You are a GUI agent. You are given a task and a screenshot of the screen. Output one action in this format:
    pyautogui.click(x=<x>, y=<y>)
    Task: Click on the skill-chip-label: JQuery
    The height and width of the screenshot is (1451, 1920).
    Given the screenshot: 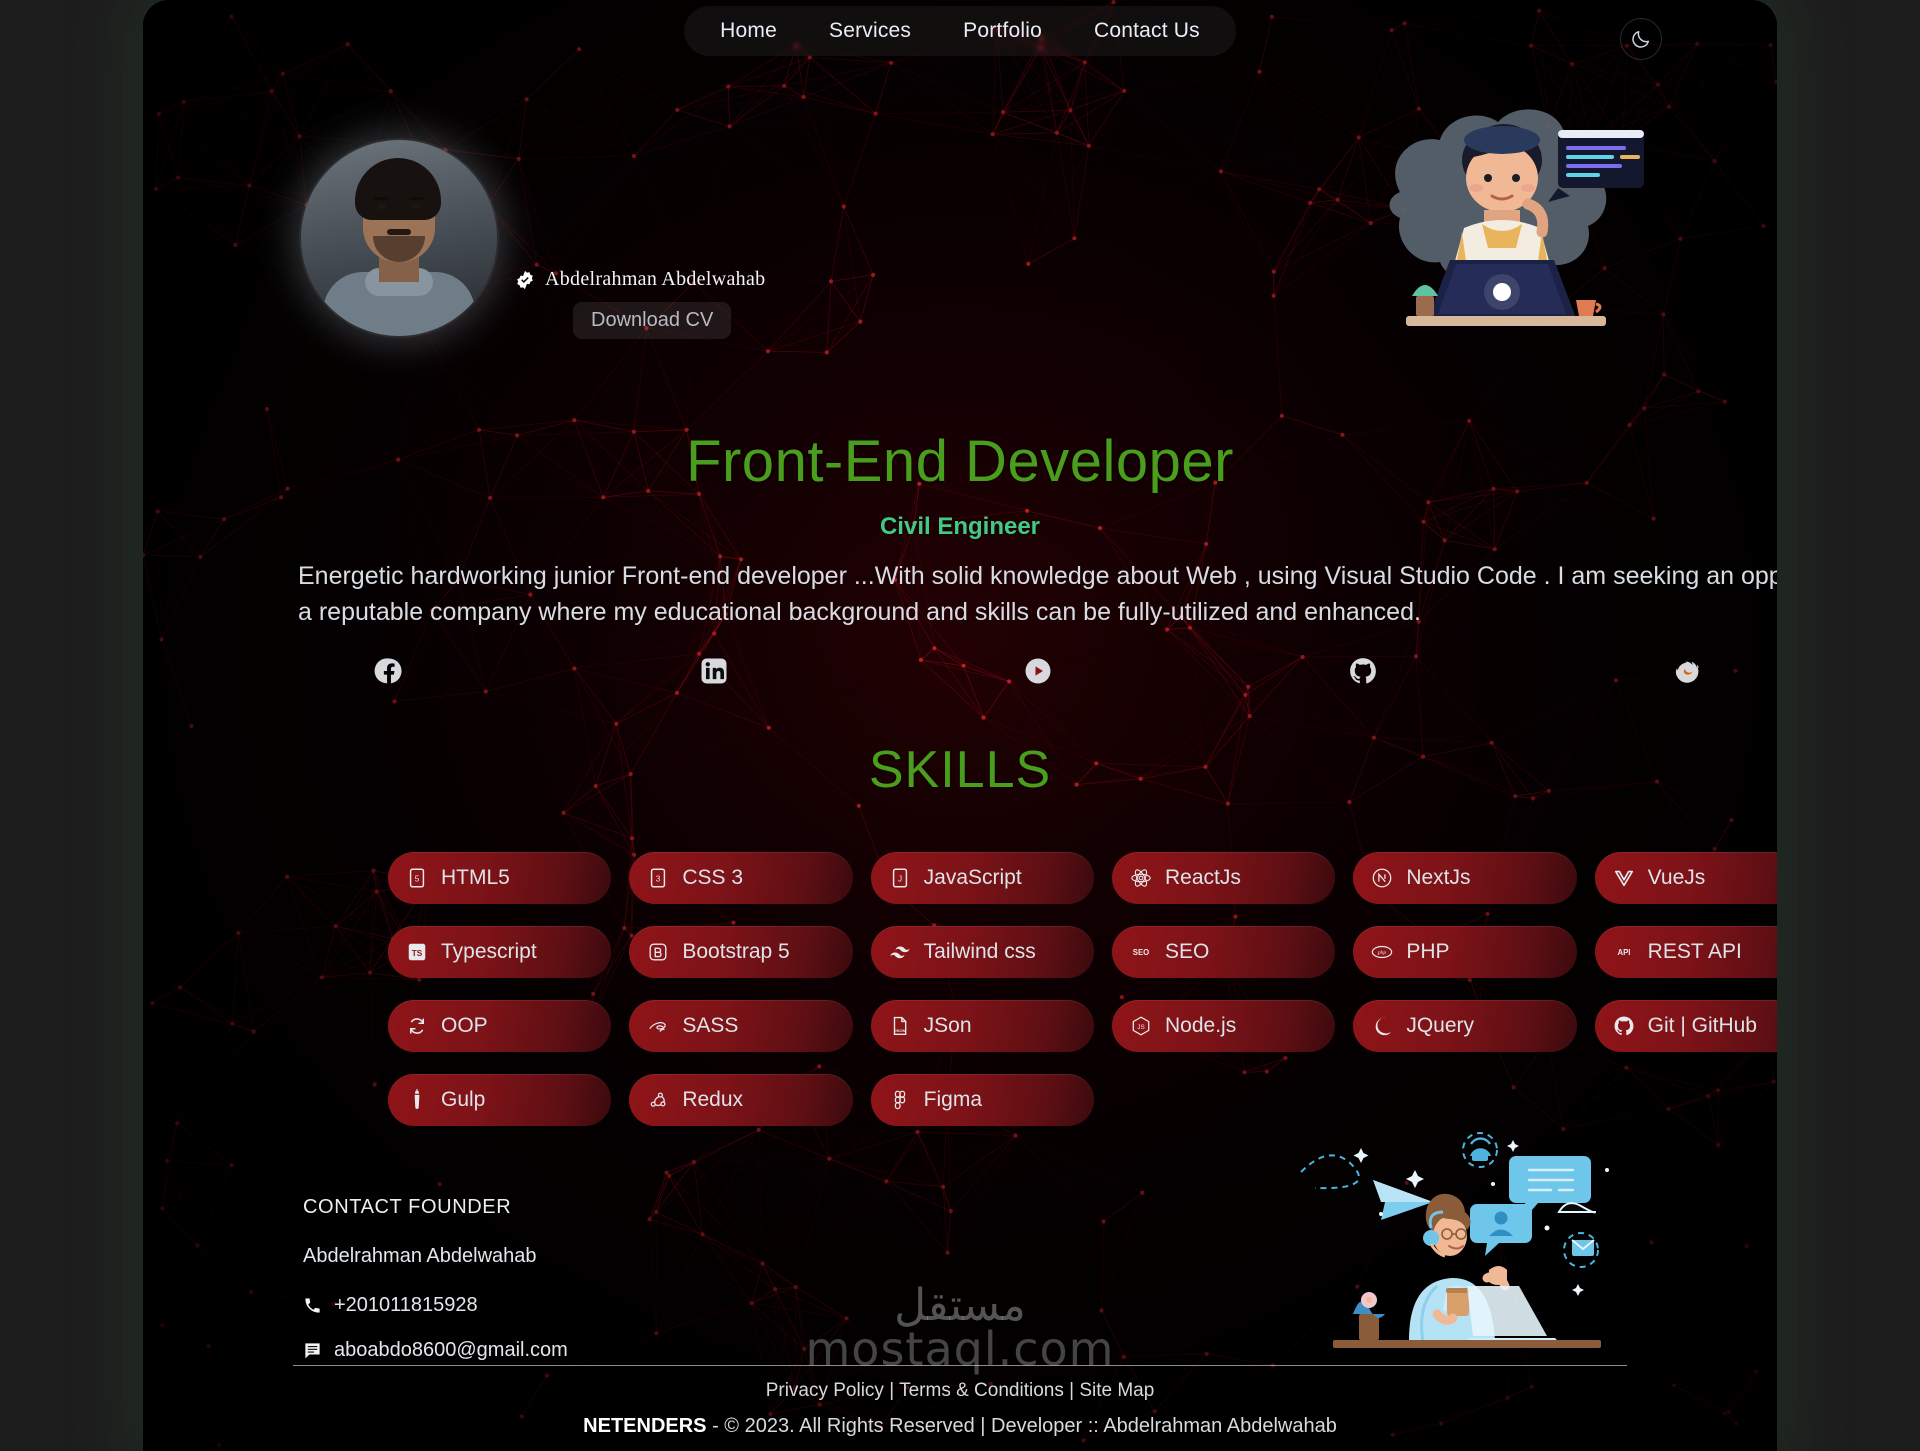 What is the action you would take?
    pyautogui.click(x=1440, y=1025)
    